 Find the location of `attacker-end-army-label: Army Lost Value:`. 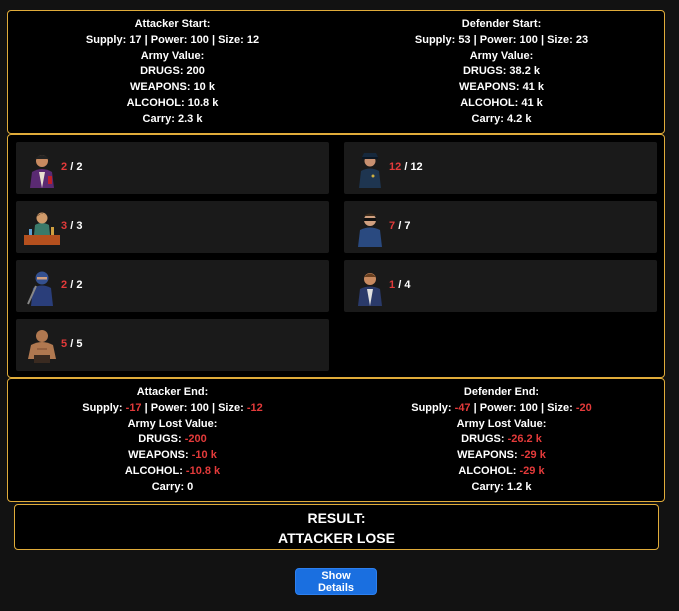

attacker-end-army-label: Army Lost Value: is located at coordinates (172, 423).